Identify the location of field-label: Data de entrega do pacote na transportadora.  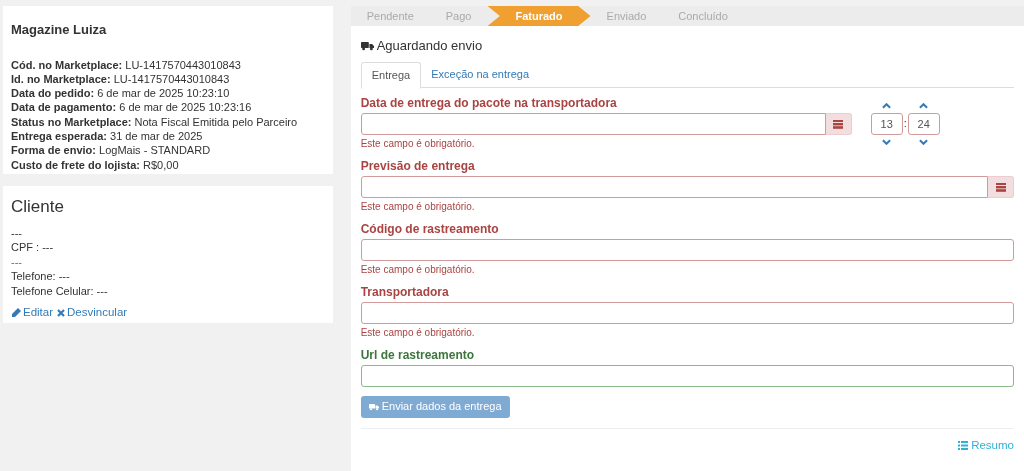
(488, 102).